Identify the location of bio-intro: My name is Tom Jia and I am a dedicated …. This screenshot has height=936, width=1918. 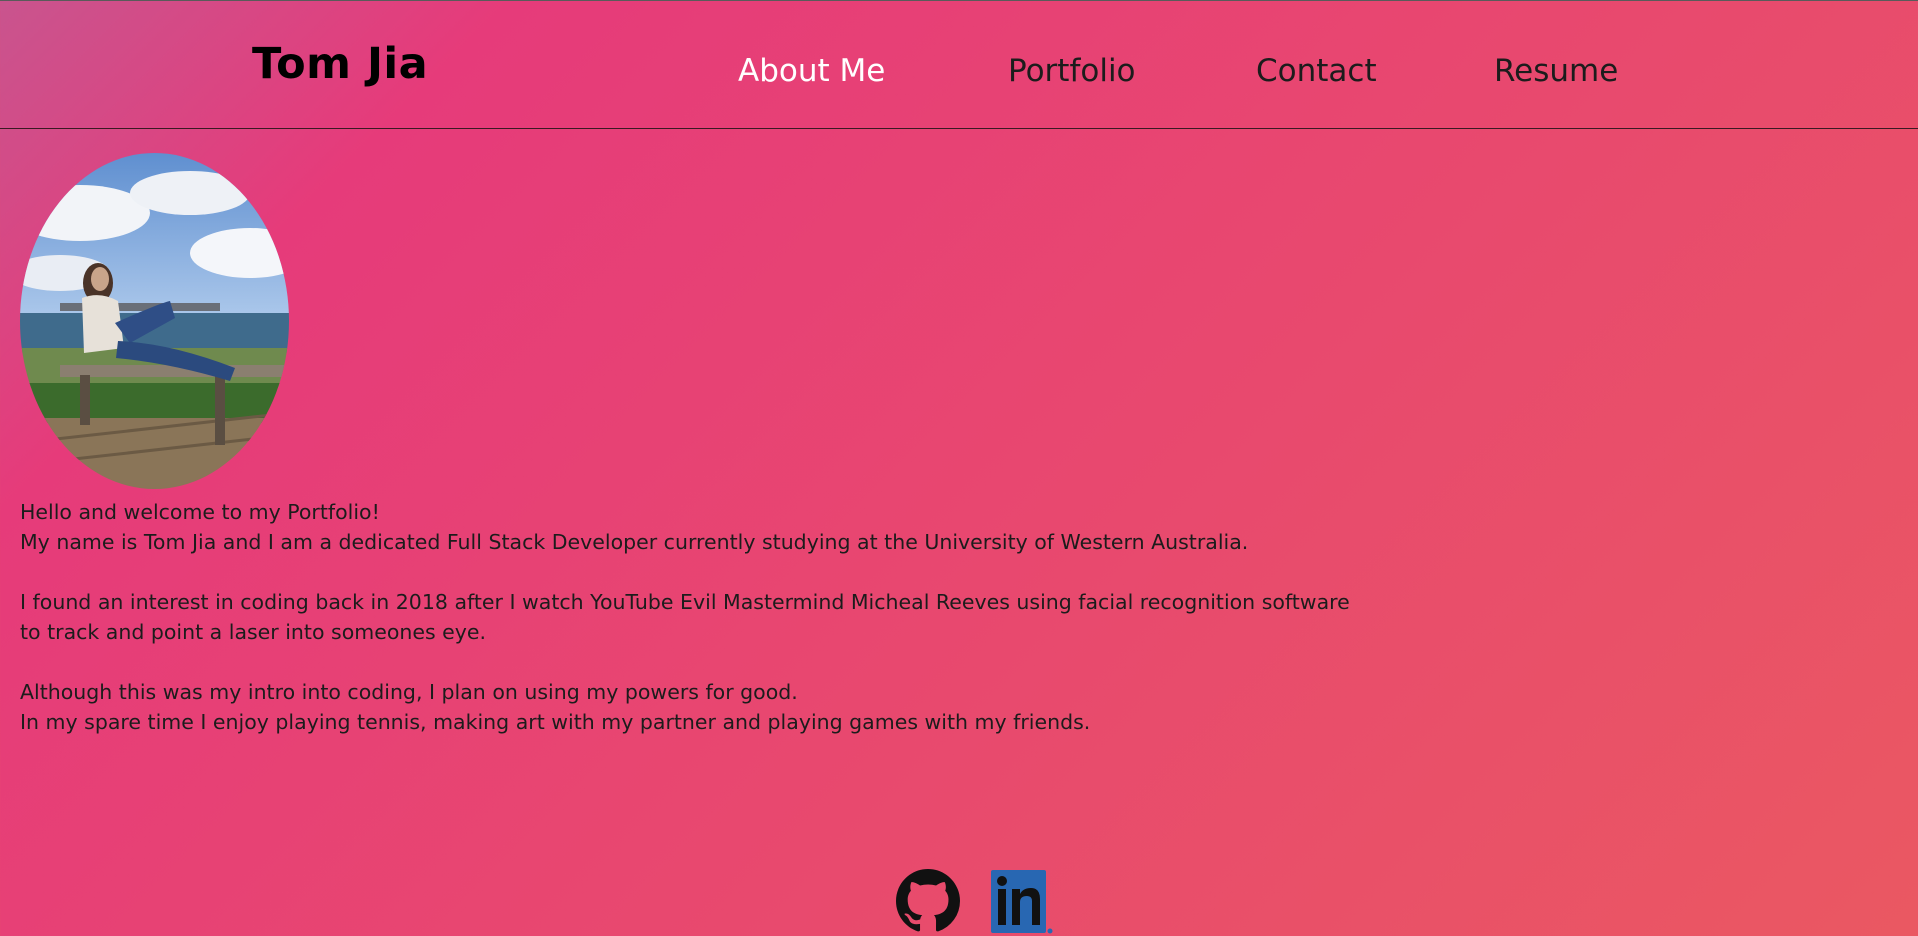
(634, 542).